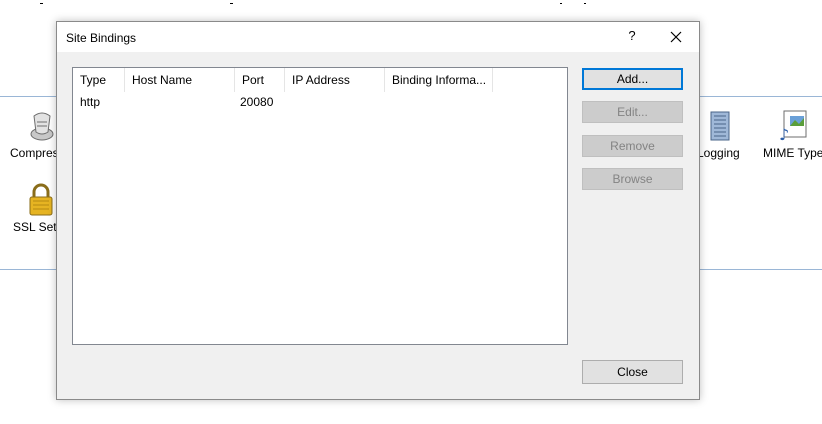  Describe the element at coordinates (411, 2) in the screenshot. I see `top-cutoff-text` at that location.